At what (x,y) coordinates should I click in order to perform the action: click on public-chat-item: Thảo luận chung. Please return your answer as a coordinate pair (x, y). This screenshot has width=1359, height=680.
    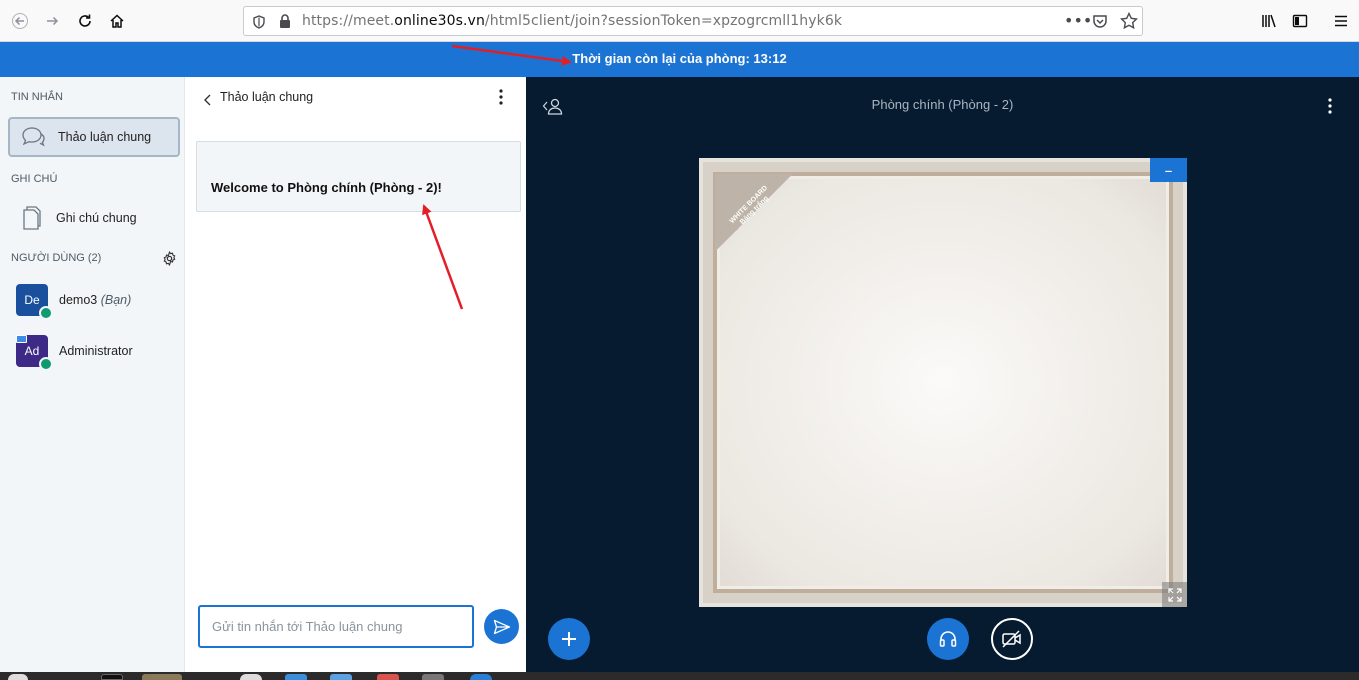
    Looking at the image, I should click on (94, 137).